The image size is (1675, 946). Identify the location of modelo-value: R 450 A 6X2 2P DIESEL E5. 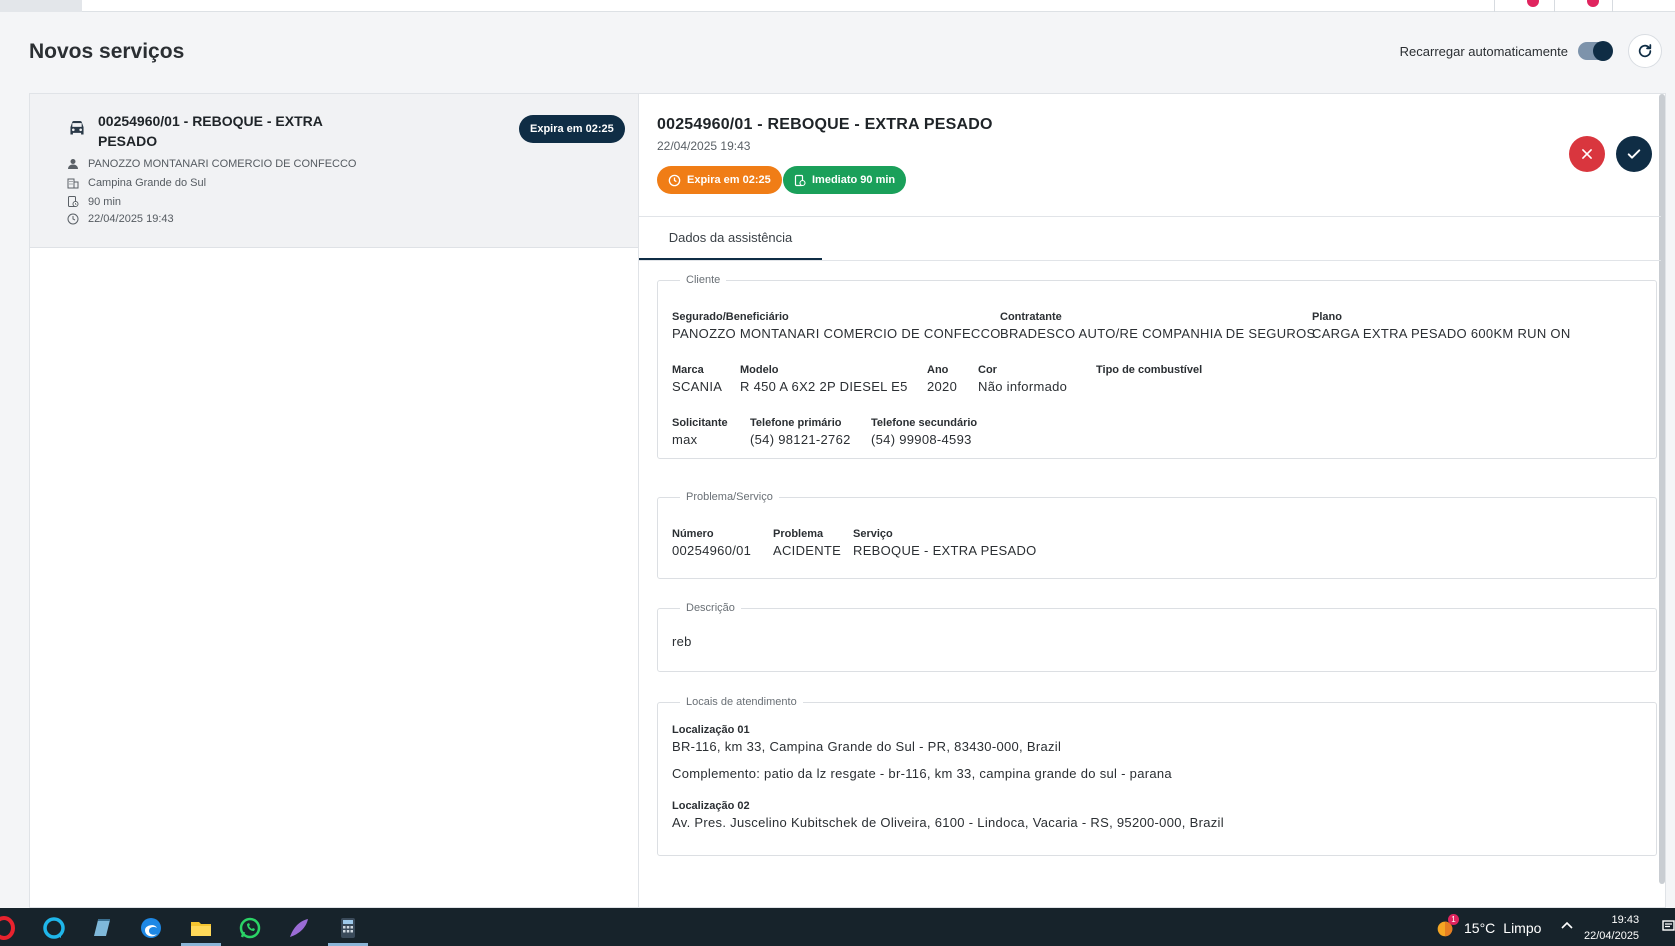
(824, 386).